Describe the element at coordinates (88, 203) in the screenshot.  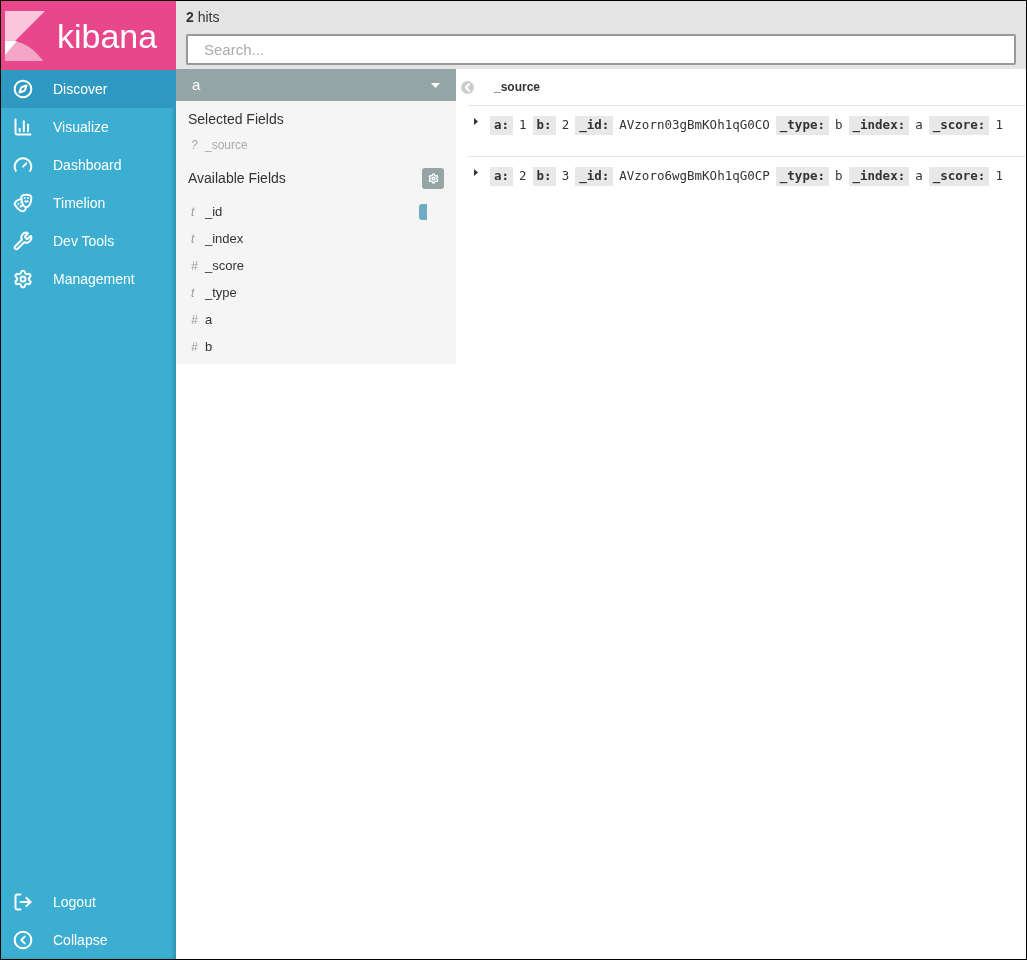
I see `nav-item: Timelion` at that location.